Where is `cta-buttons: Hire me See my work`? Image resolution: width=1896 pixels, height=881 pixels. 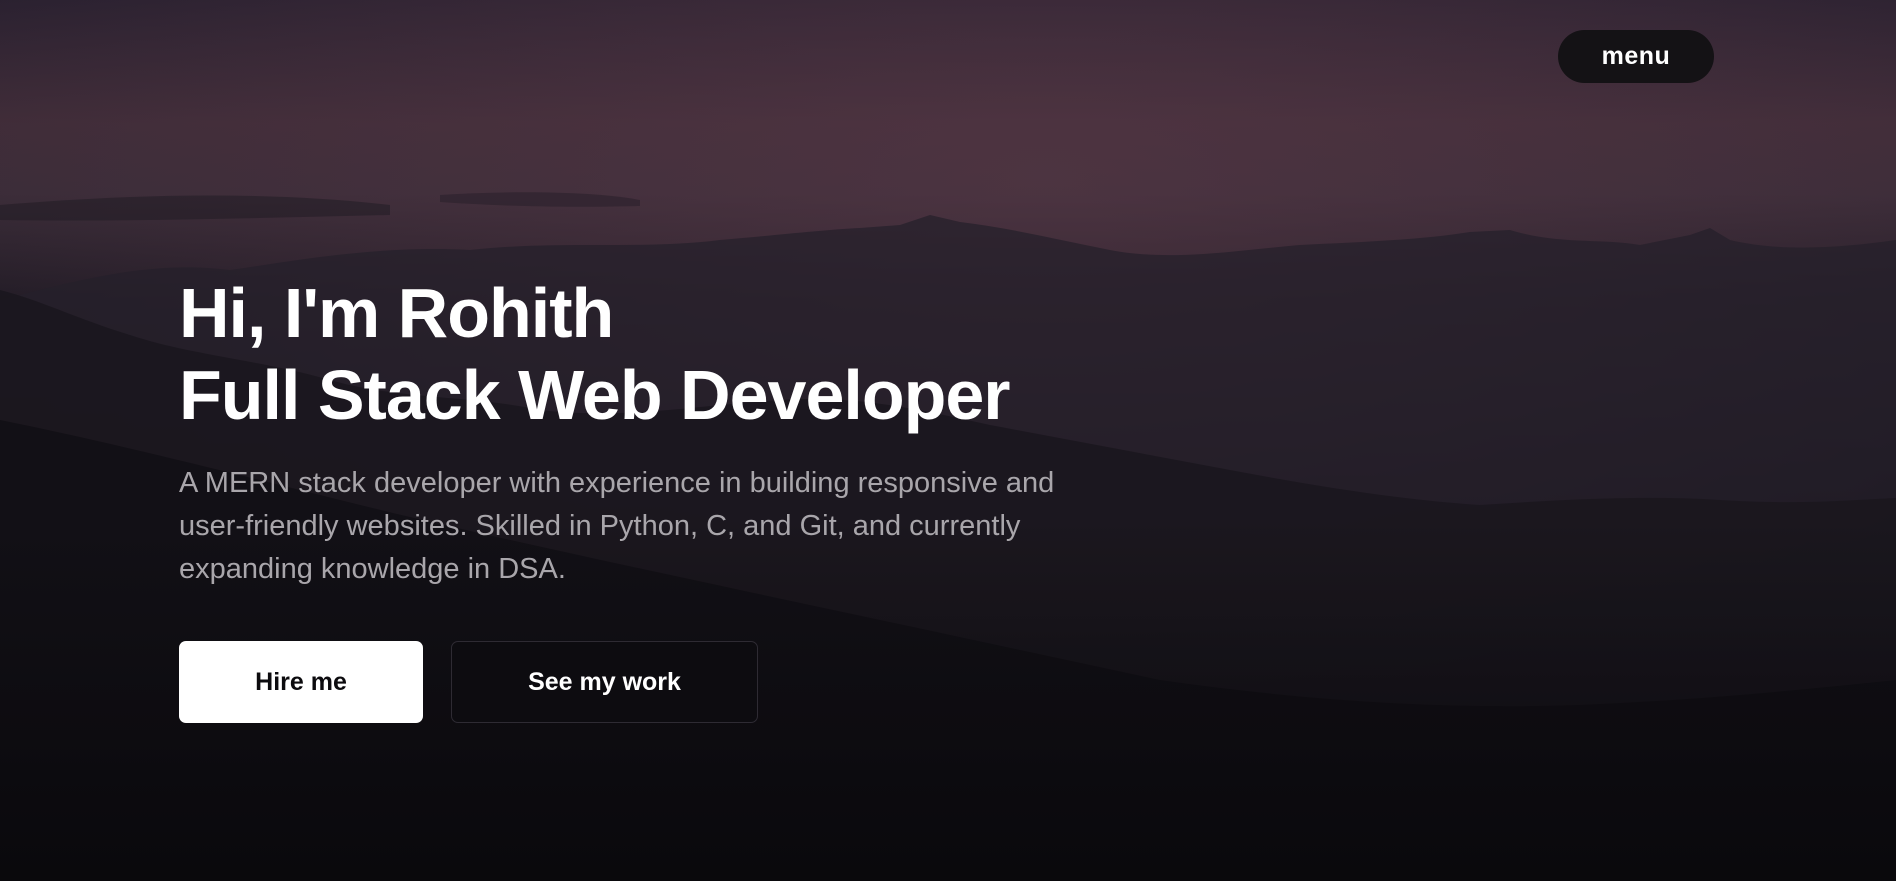
cta-buttons: Hire me See my work is located at coordinates (679, 682).